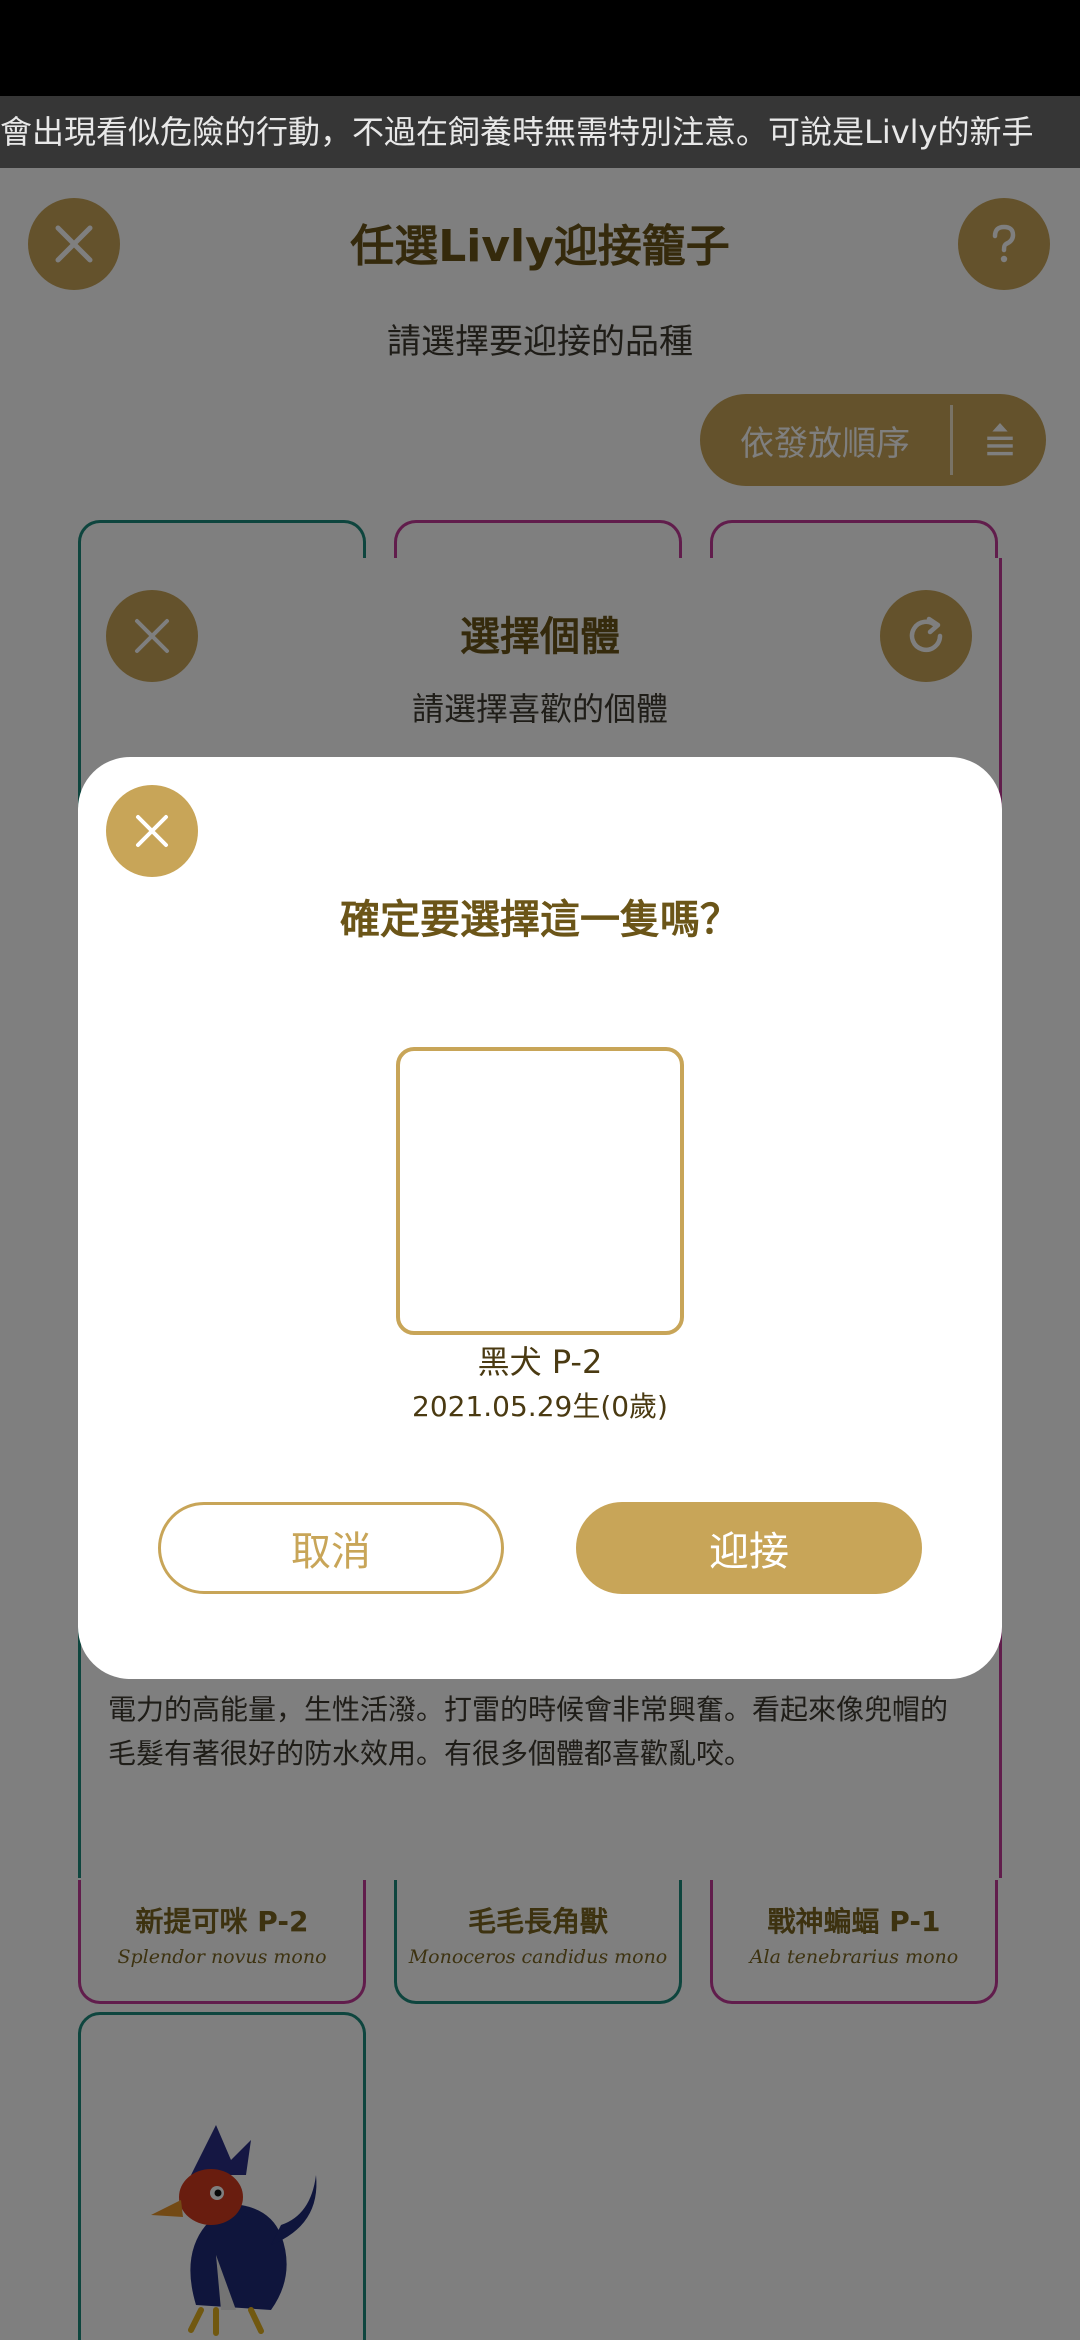 The height and width of the screenshot is (2340, 1080). I want to click on pet-name: 黑犬 P-2, so click(540, 1362).